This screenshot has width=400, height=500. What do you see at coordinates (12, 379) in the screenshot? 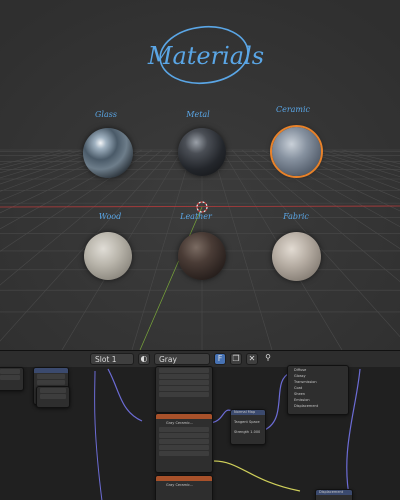
I see `image-texture-node` at bounding box center [12, 379].